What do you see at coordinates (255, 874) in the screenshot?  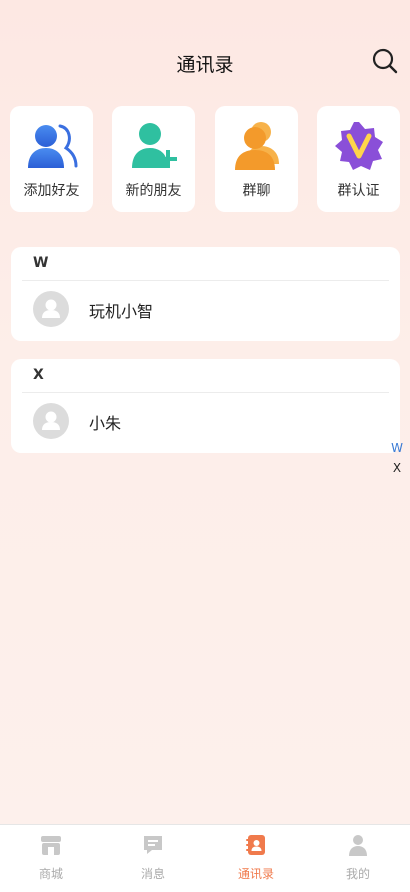 I see `tab-label: 通讯录` at bounding box center [255, 874].